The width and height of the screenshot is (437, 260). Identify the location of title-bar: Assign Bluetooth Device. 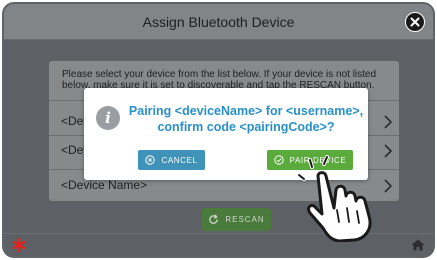
(218, 22).